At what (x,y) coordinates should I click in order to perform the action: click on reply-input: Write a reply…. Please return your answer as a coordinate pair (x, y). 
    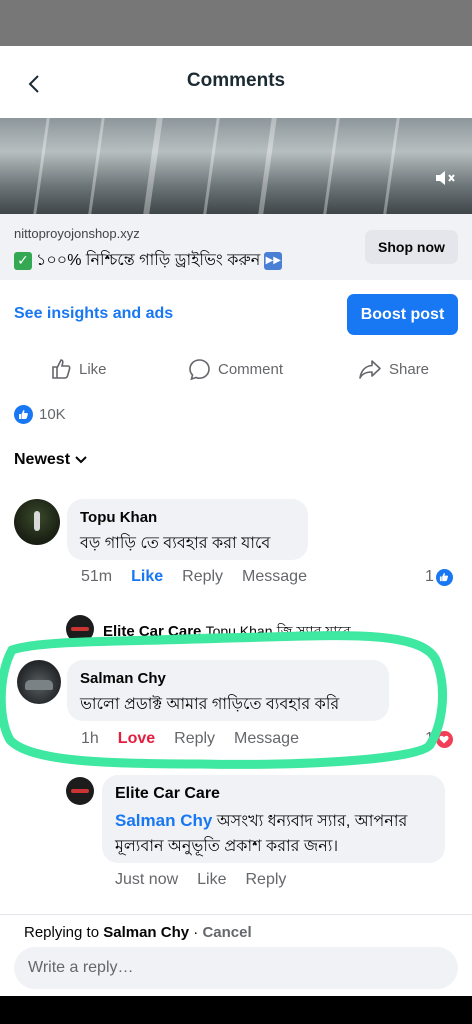
    Looking at the image, I should click on (236, 968).